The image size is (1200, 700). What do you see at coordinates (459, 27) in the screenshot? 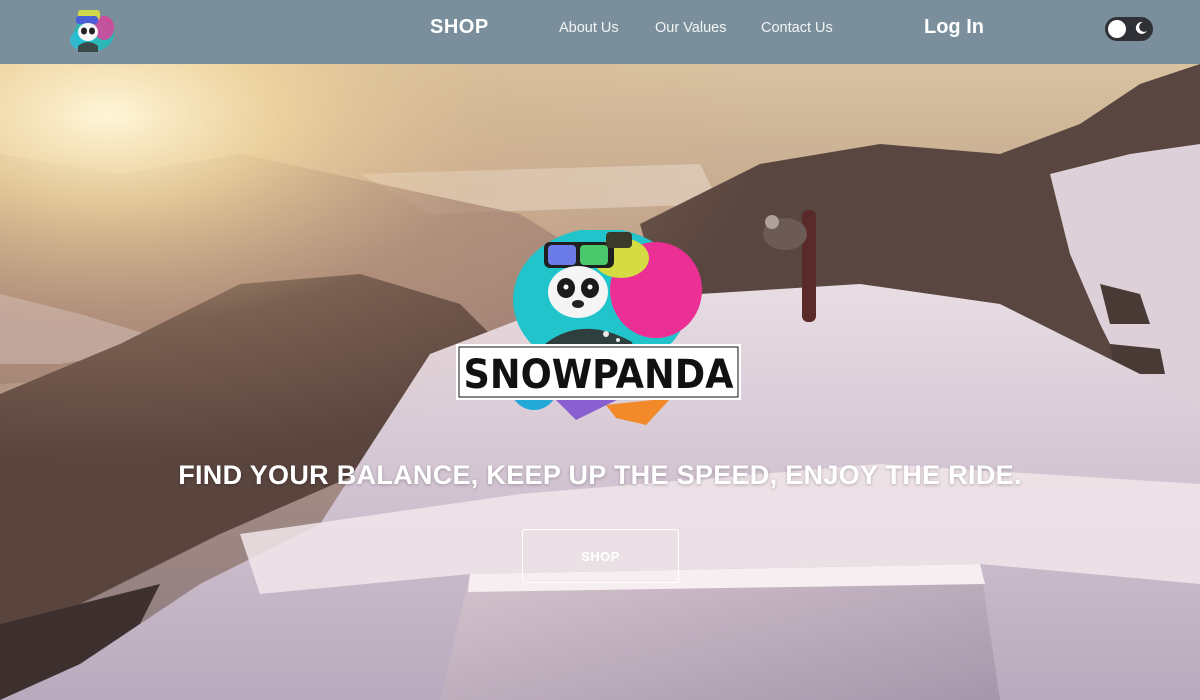
I see `nav-shop-link: SHOP` at bounding box center [459, 27].